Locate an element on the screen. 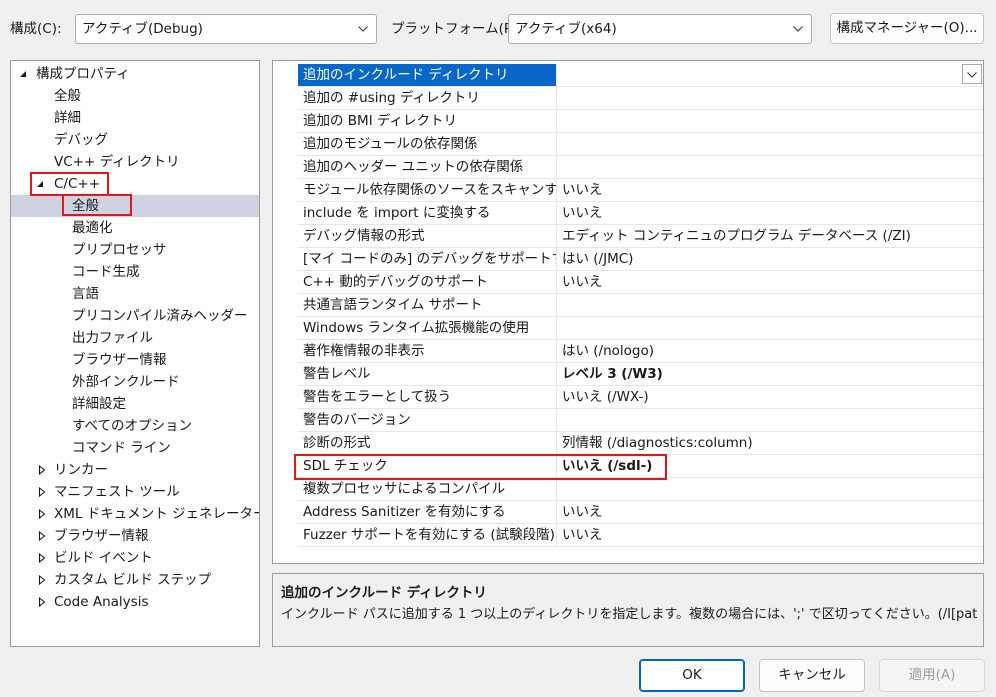 The image size is (996, 697). grid-row: 警告をエラーとして扱う いいえ (/WX-) is located at coordinates (640, 397).